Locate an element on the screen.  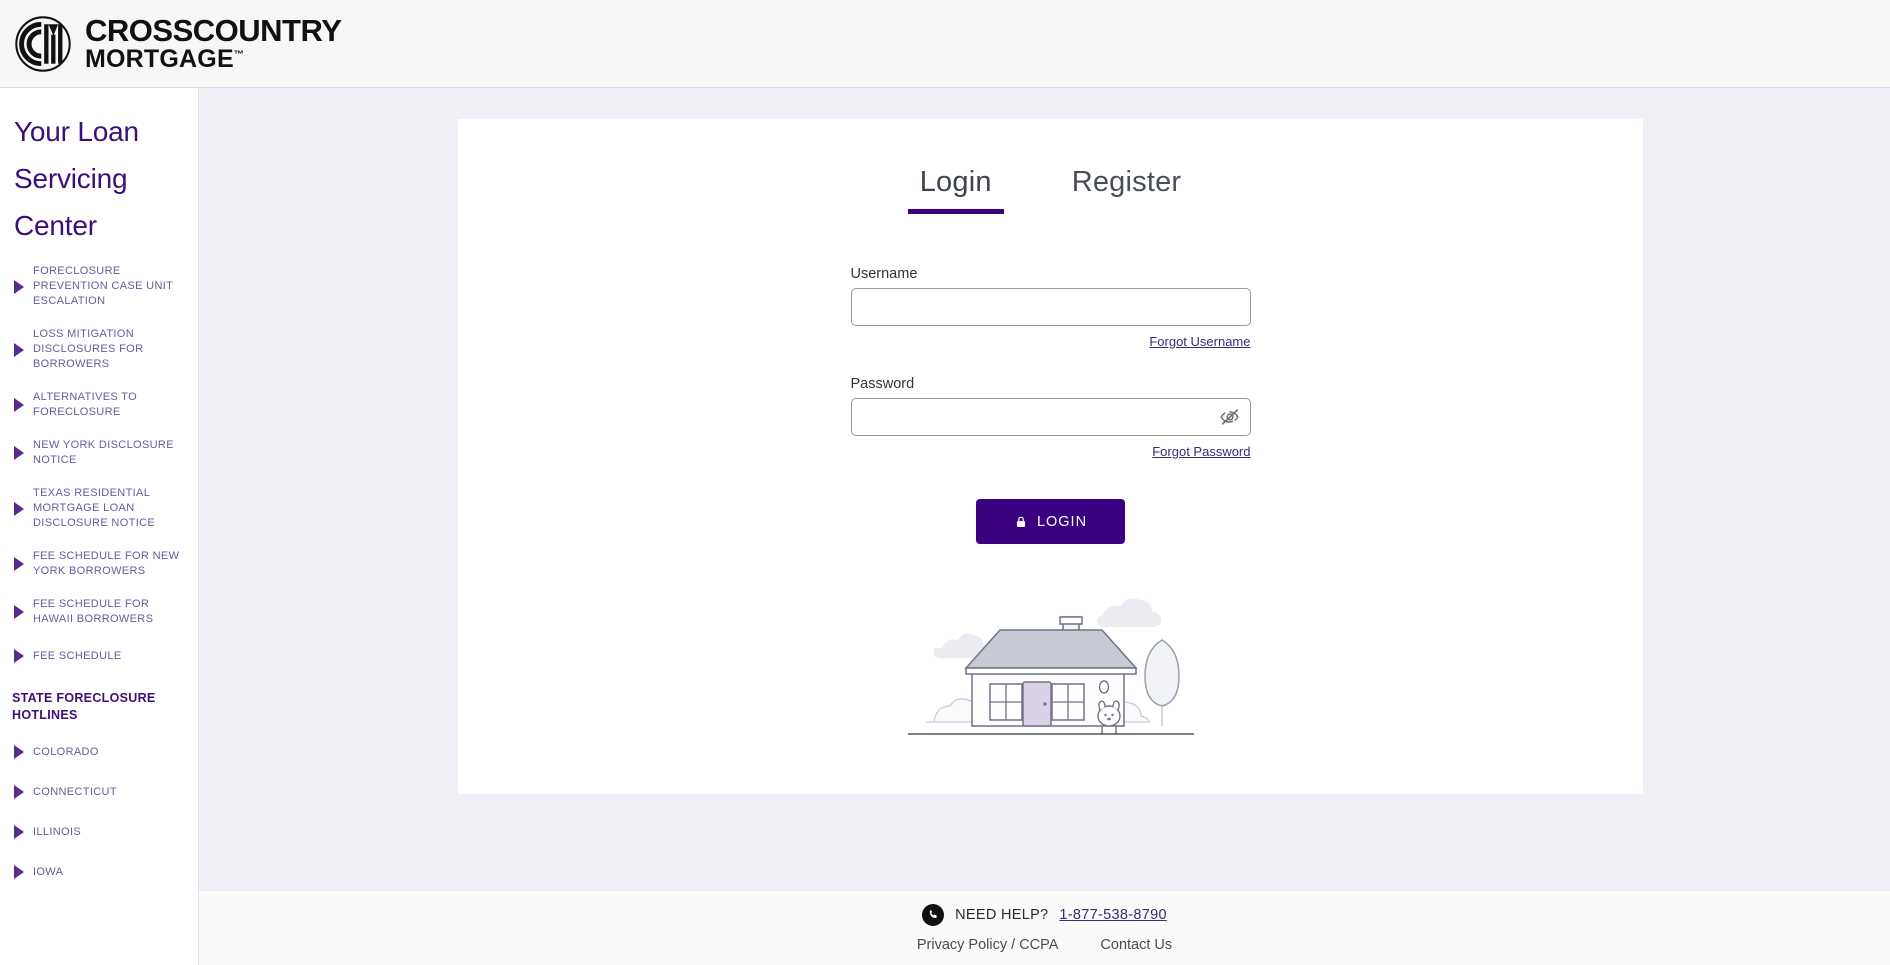
lock-icon is located at coordinates (1021, 521).